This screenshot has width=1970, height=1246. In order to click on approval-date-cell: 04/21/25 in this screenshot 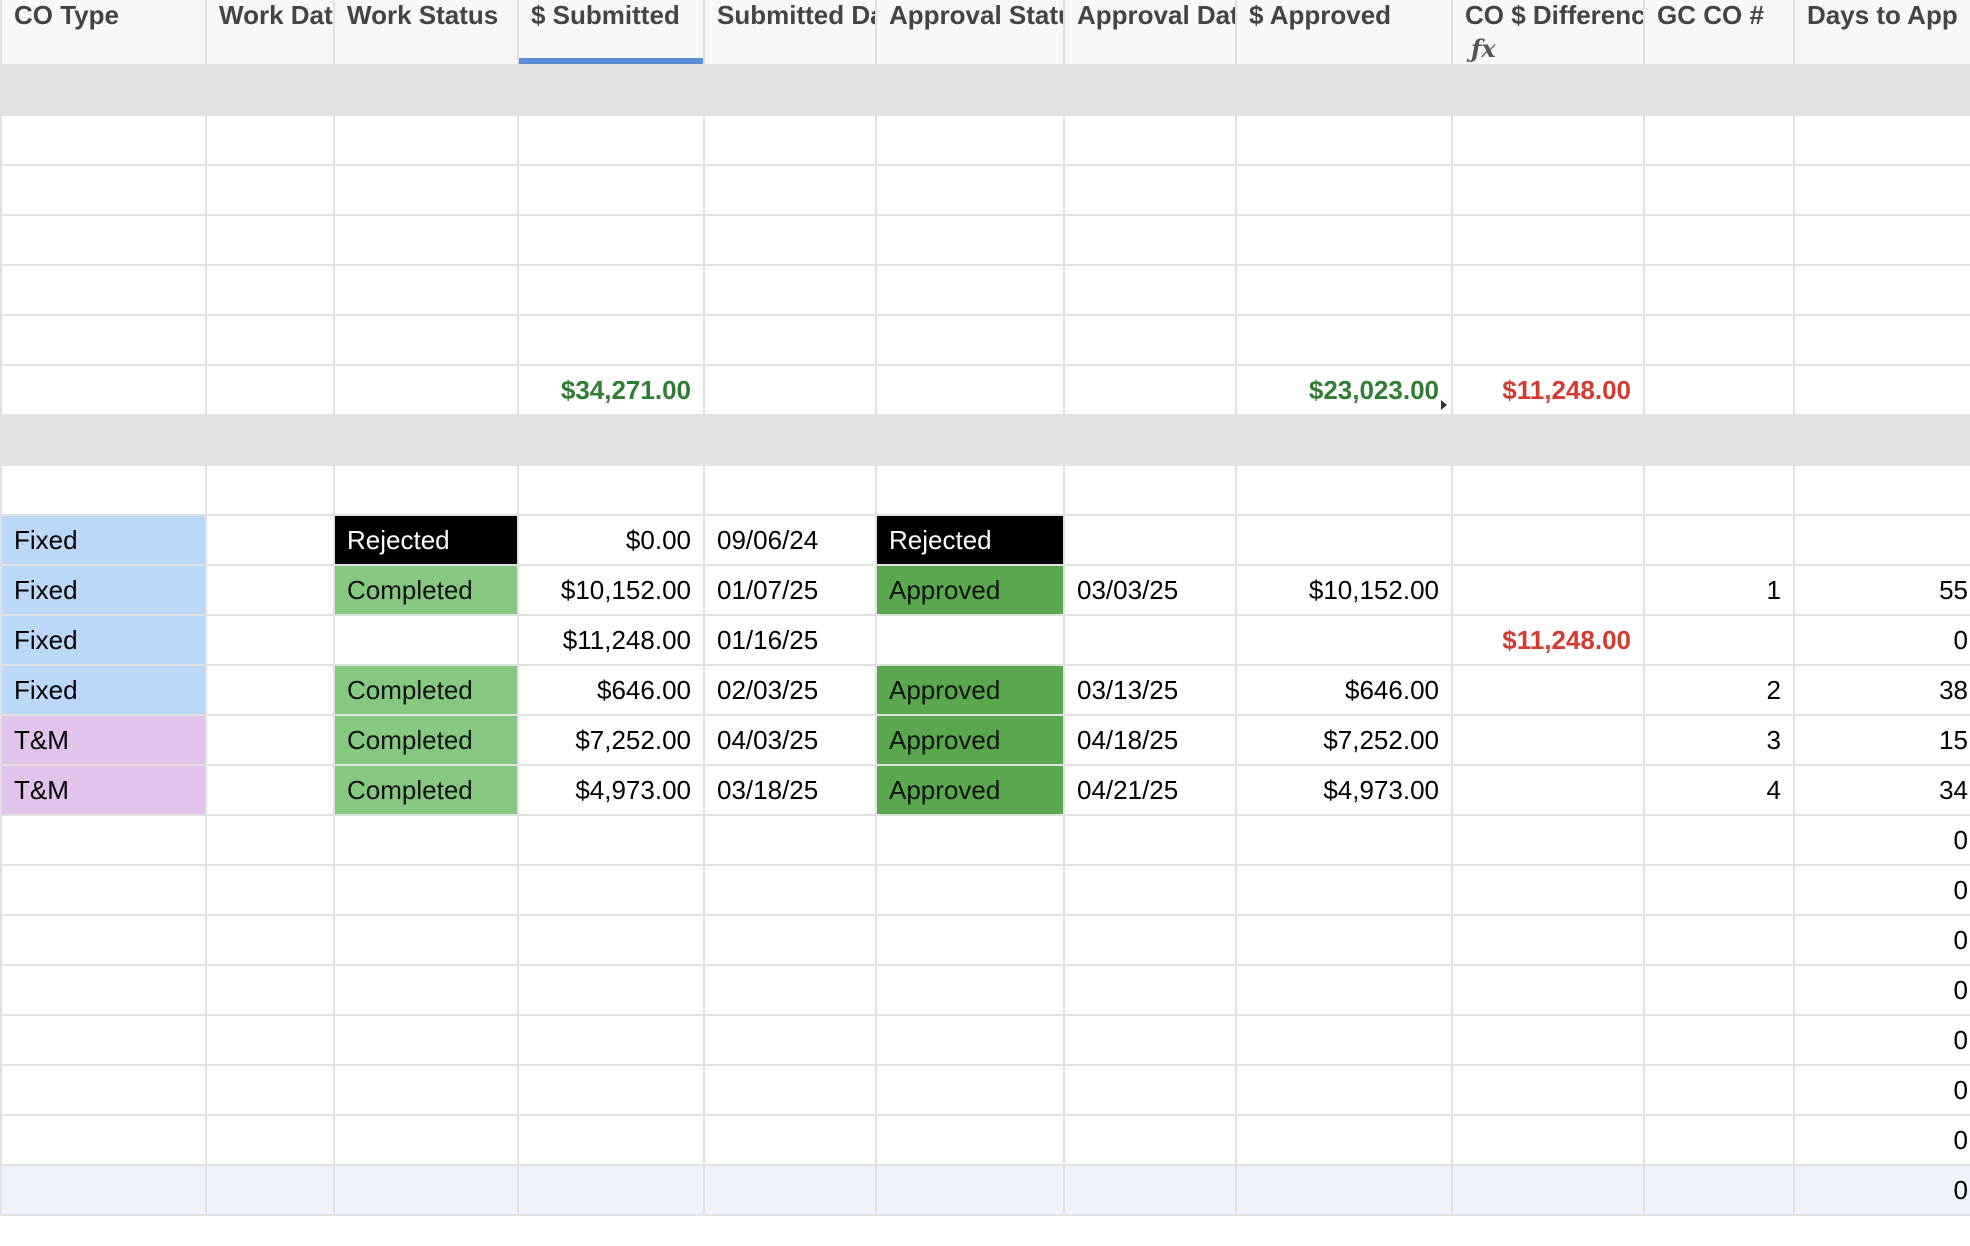, I will do `click(1150, 790)`.